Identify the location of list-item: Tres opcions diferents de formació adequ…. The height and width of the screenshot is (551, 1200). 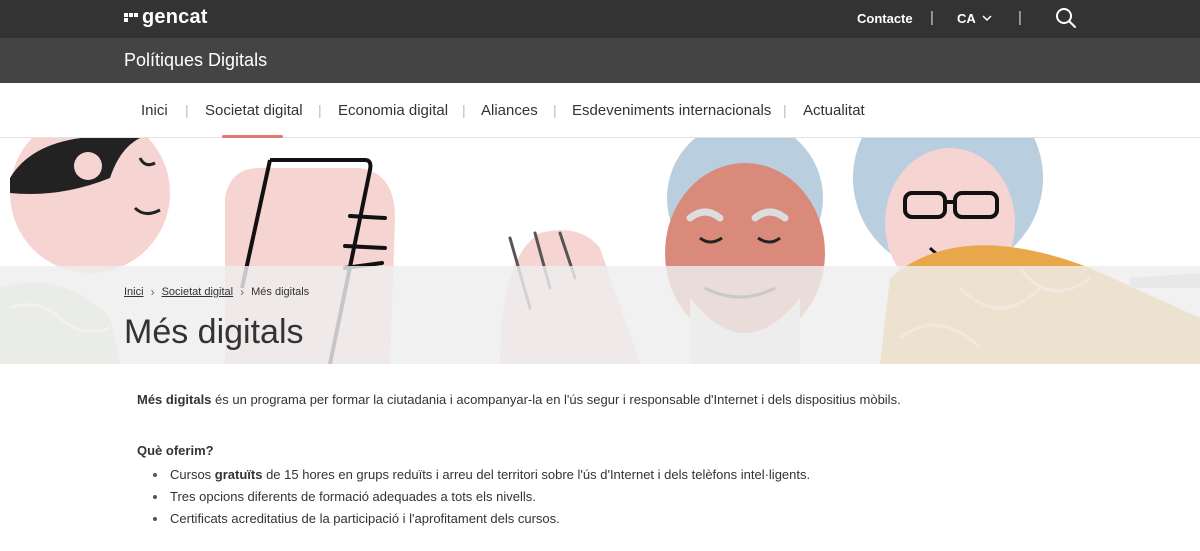
(587, 500).